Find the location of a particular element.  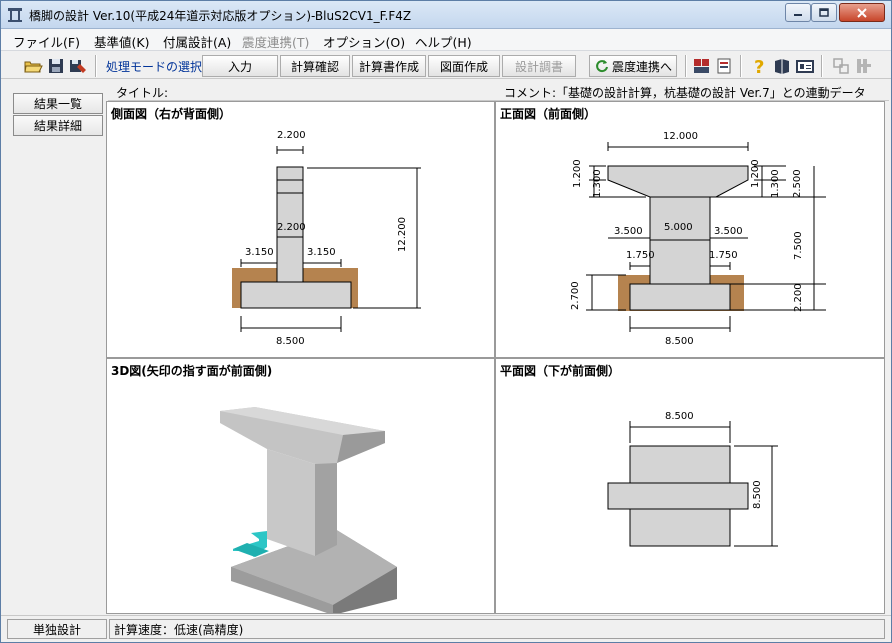

menu-seismic-link: 震度連携(T) is located at coordinates (275, 41).